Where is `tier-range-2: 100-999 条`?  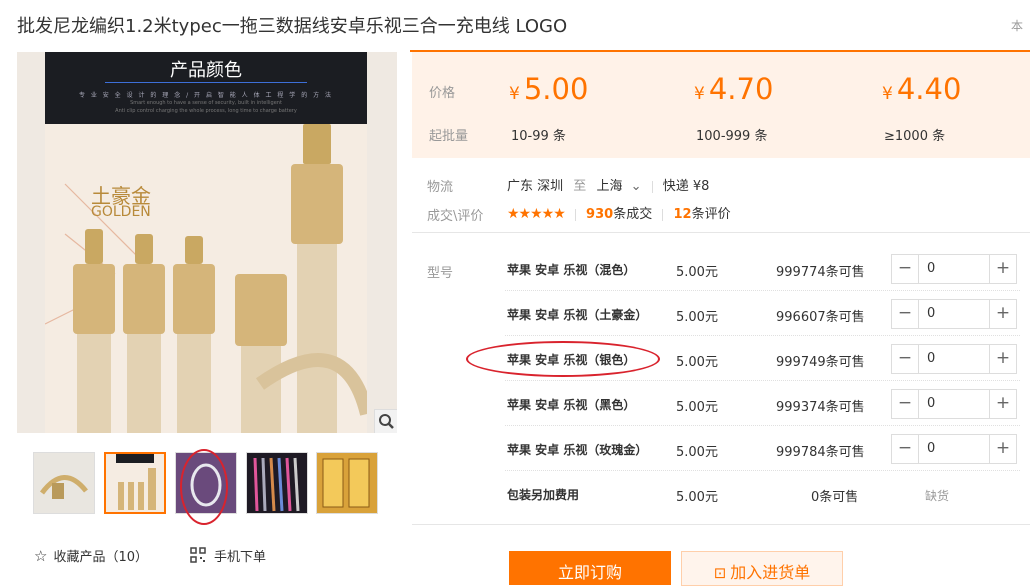
tier-range-2: 100-999 条 is located at coordinates (732, 136).